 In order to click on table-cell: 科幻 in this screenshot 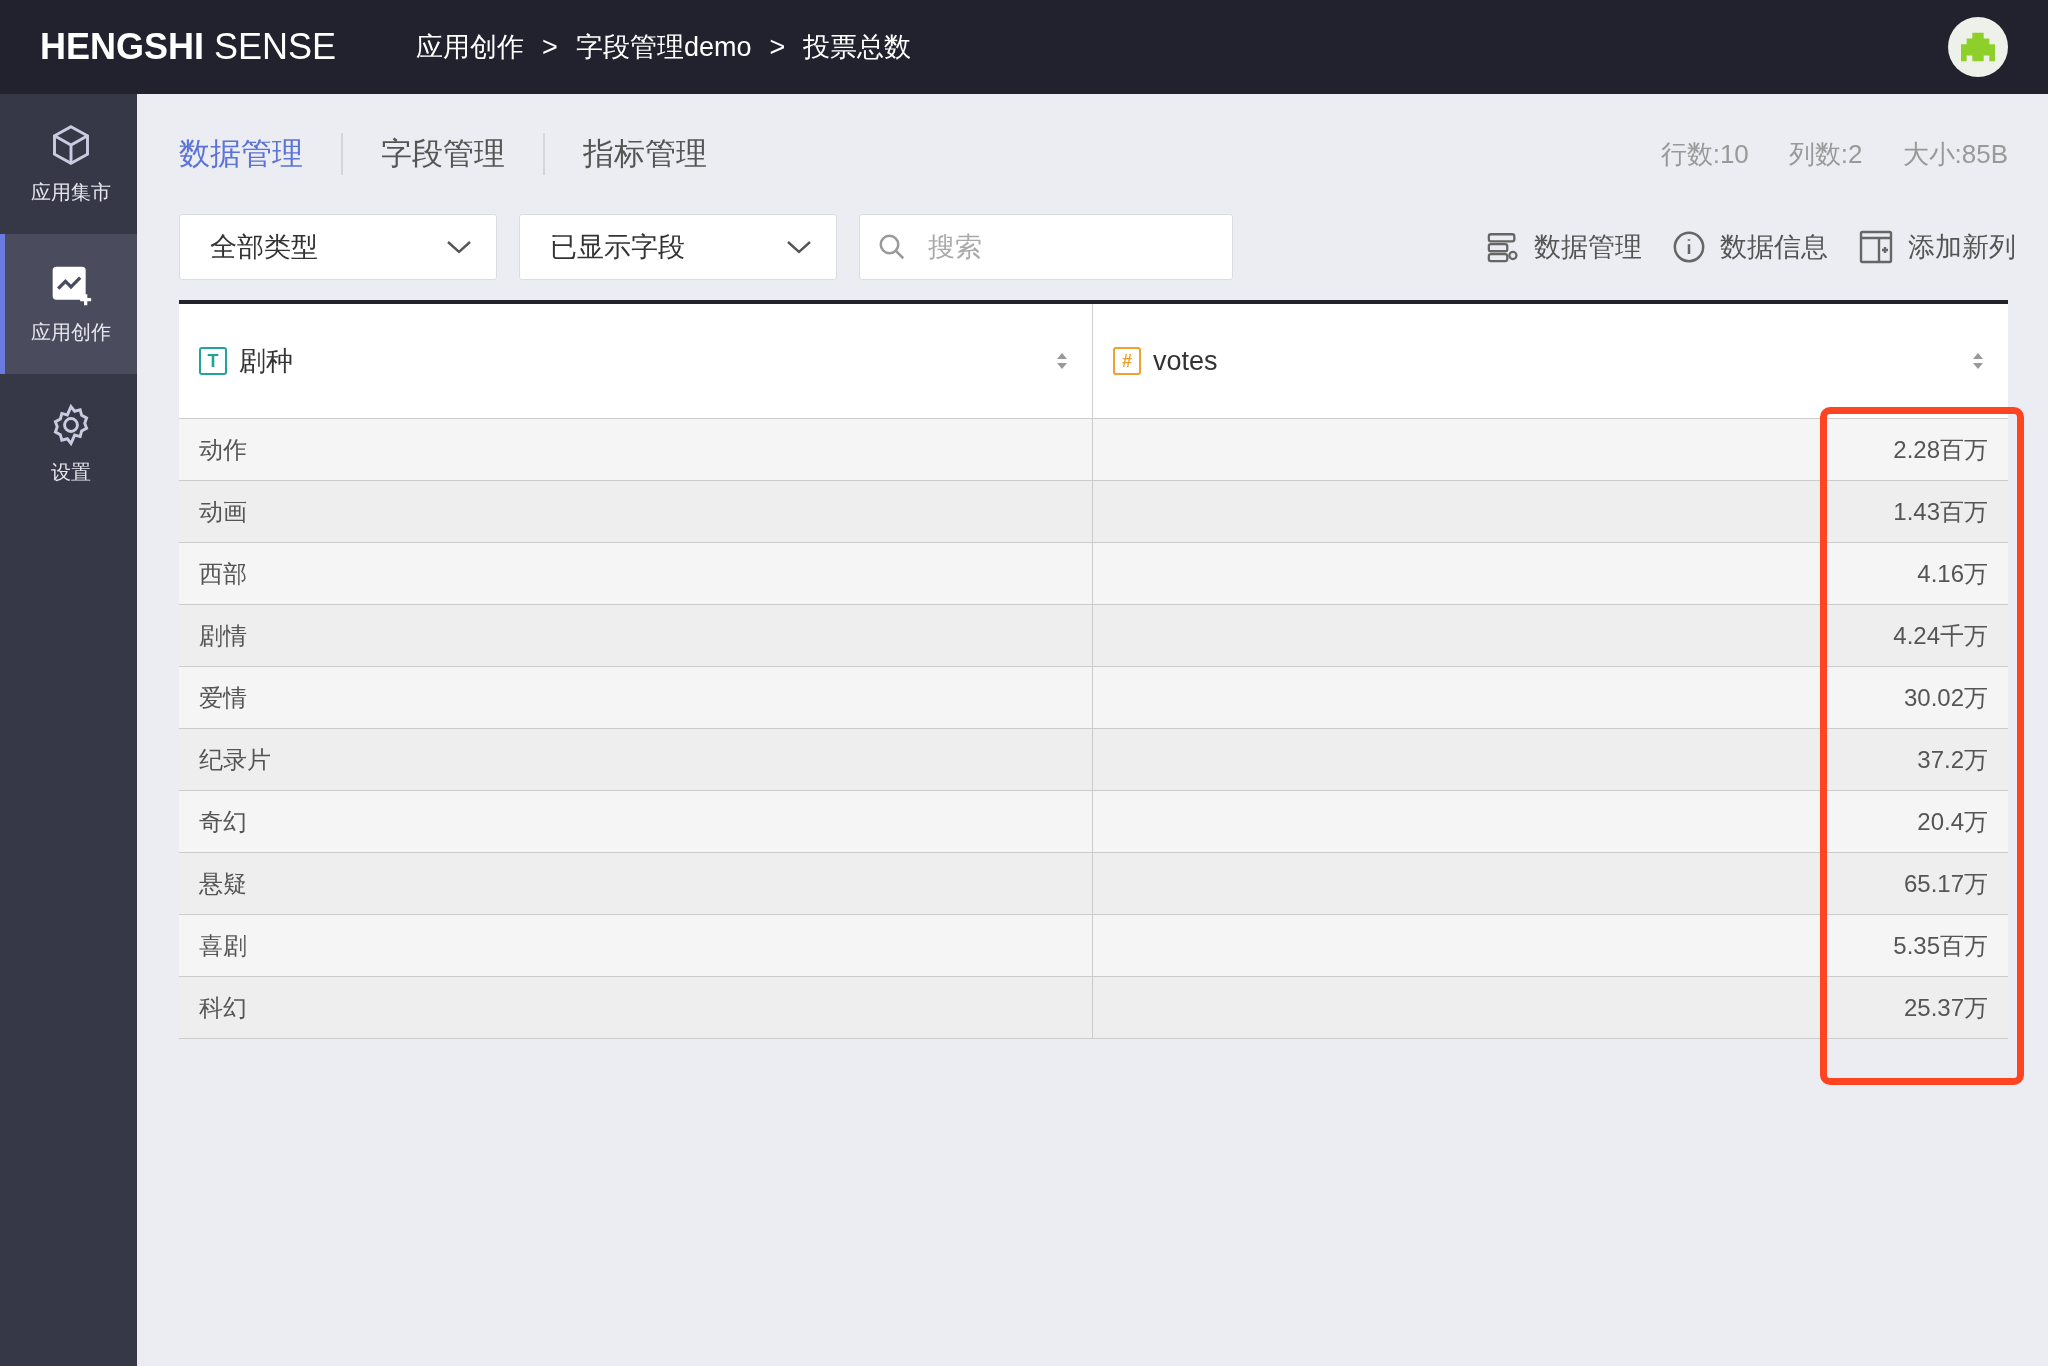, I will do `click(636, 1007)`.